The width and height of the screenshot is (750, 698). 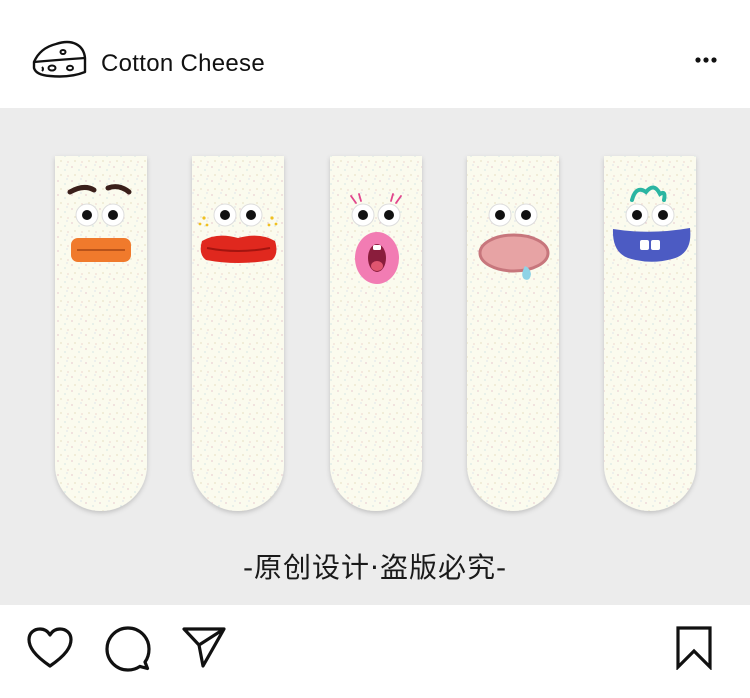 What do you see at coordinates (514, 253) in the screenshot?
I see `drooling-pink-mouth-icon` at bounding box center [514, 253].